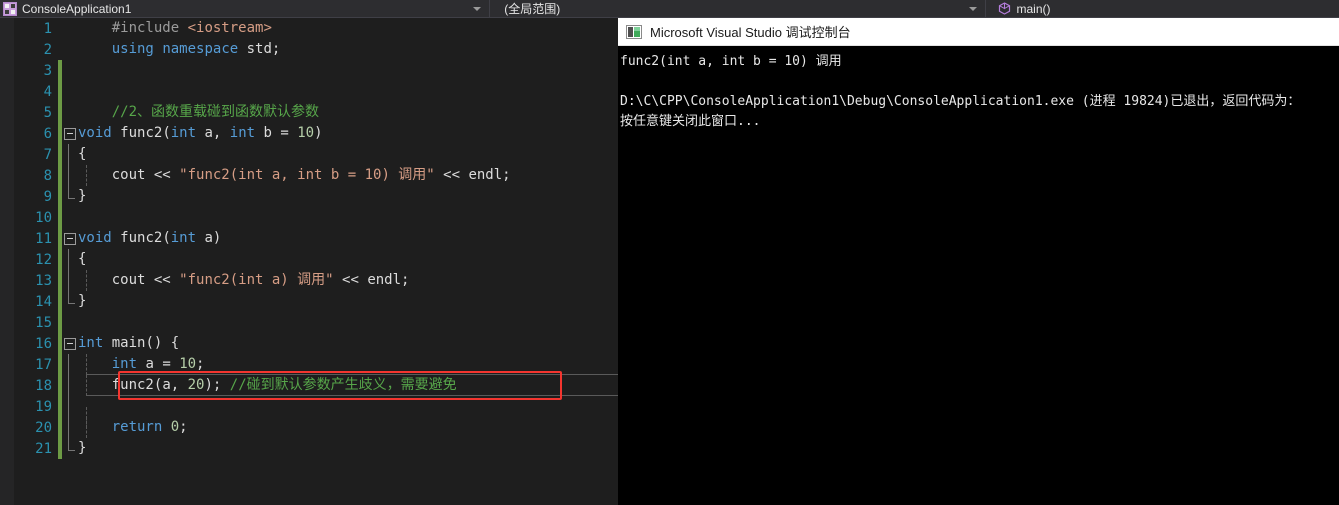  I want to click on console-output-line: func2(int a, int b = 10) 调用, so click(731, 61).